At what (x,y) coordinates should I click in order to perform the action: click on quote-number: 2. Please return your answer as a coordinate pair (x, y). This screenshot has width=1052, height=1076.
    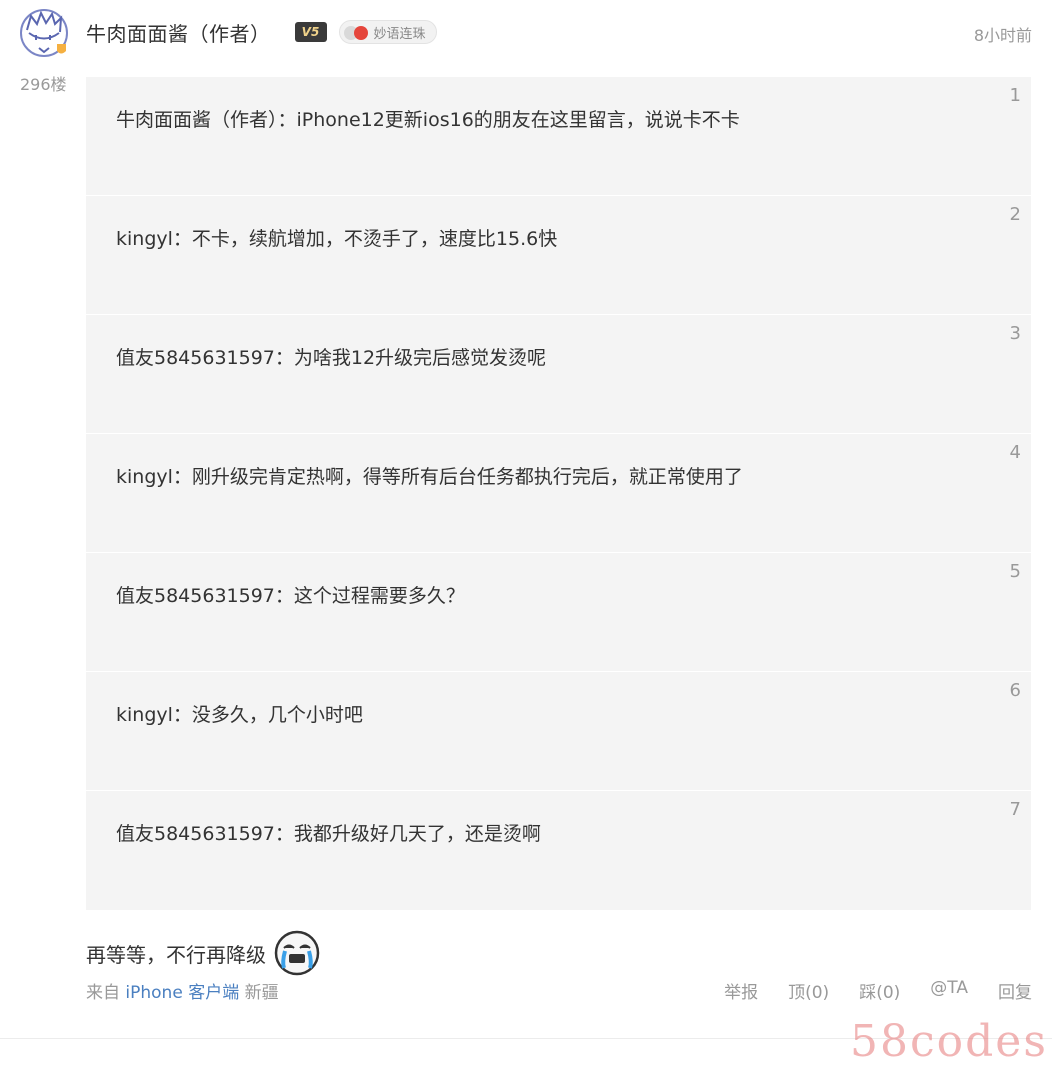
    Looking at the image, I should click on (1015, 214).